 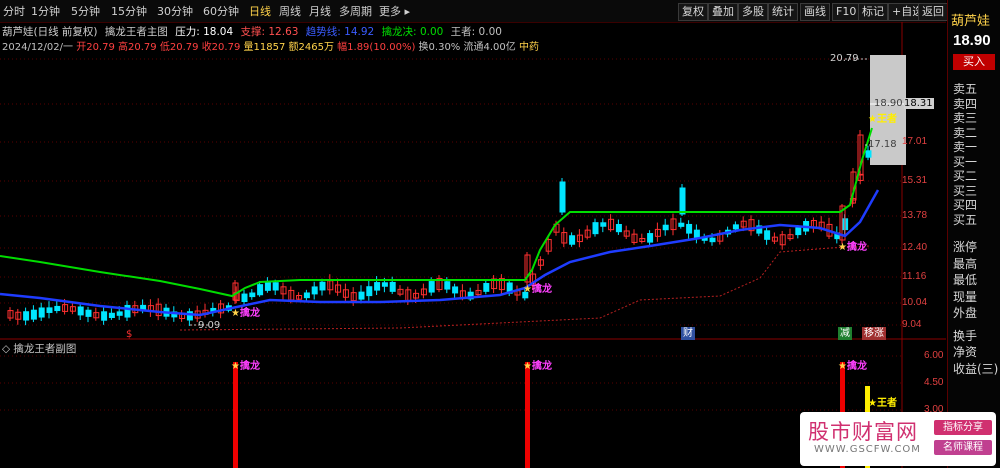 I want to click on price-axis-label: 17.01, so click(x=915, y=141).